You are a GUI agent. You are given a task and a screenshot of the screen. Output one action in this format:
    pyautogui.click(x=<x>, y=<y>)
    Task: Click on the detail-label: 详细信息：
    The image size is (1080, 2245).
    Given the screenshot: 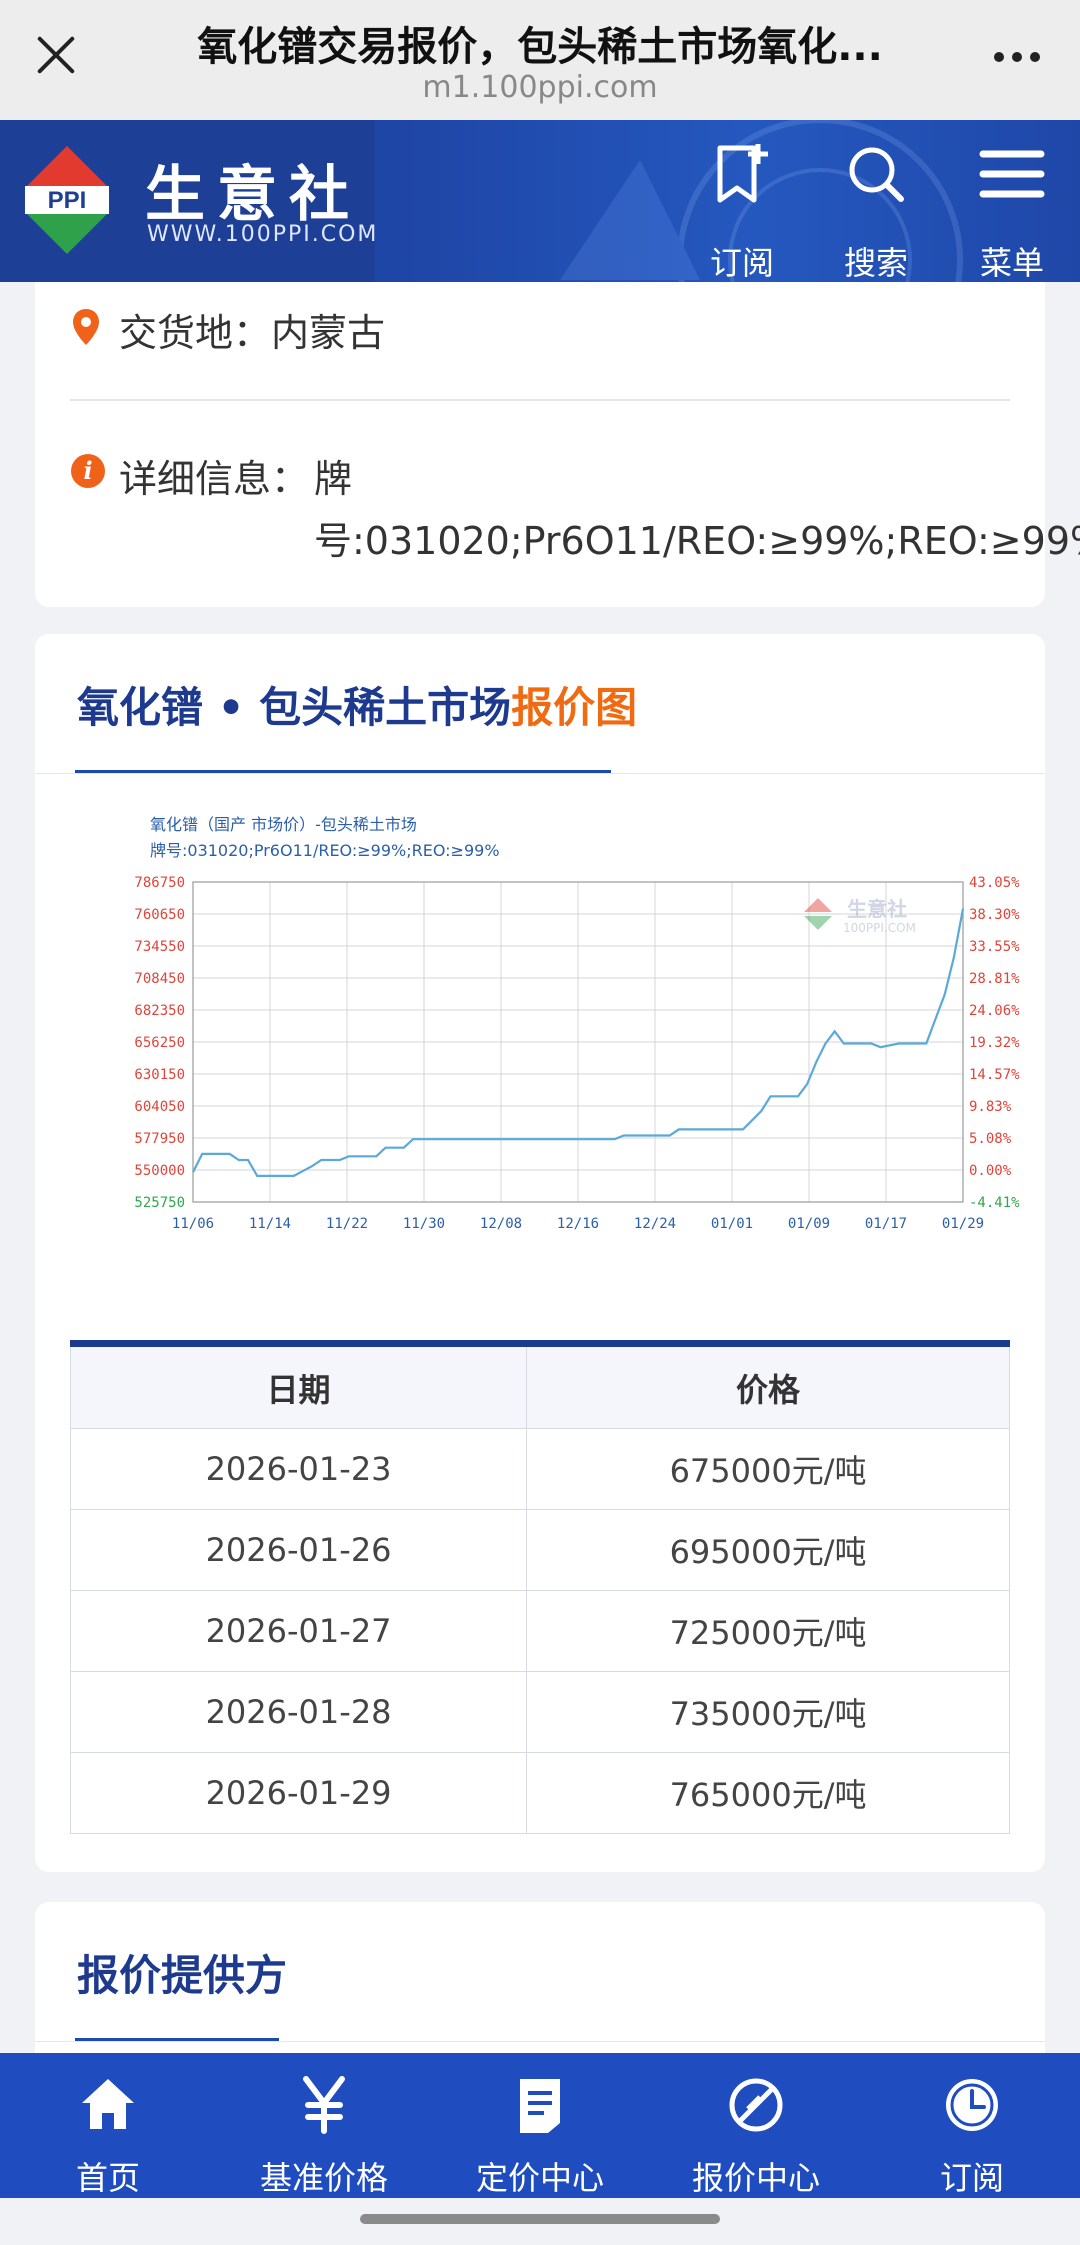 What is the action you would take?
    pyautogui.click(x=214, y=479)
    